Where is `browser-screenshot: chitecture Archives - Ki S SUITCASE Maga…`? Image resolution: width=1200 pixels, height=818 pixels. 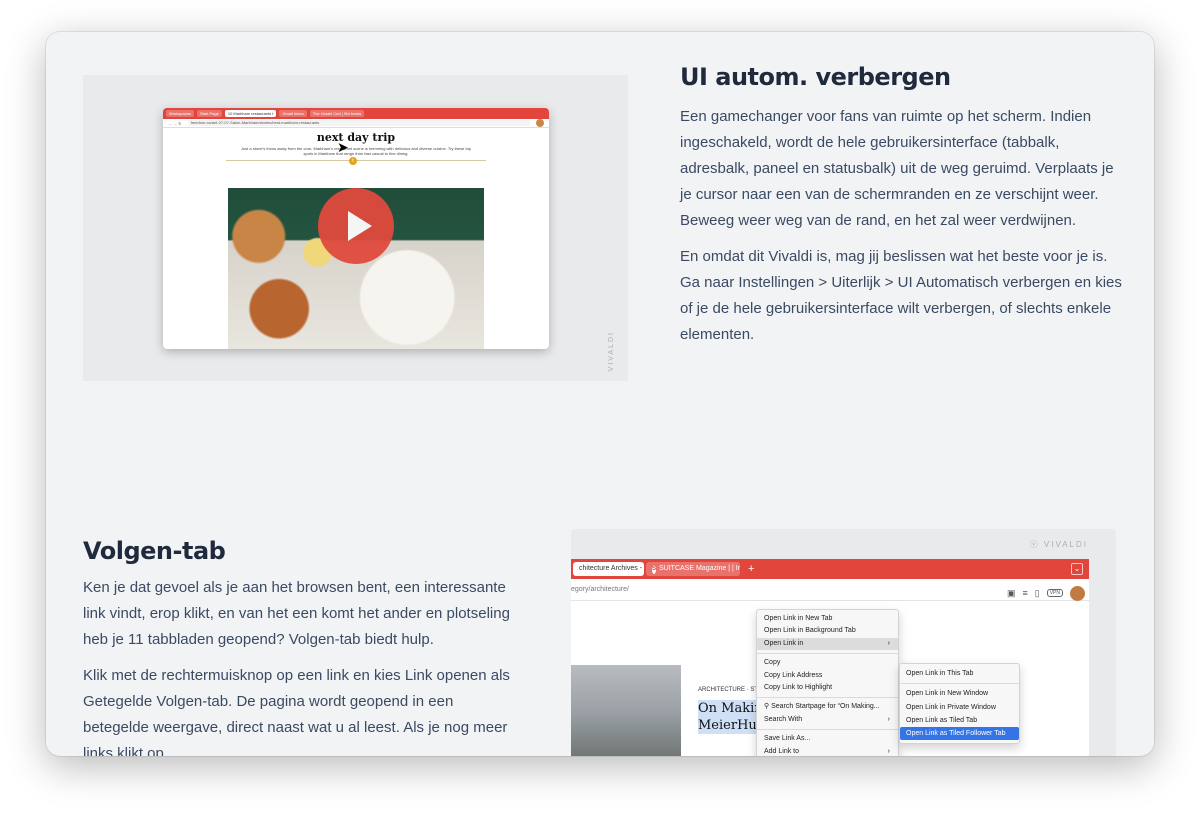
browser-screenshot: chitecture Archives - Ki S SUITCASE Maga… is located at coordinates (830, 657).